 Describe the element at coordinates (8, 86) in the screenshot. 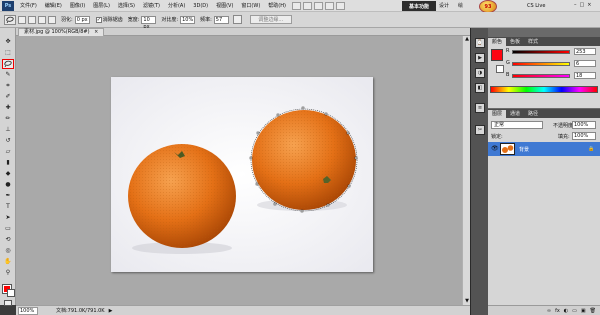

I see `crop-tool-icon: ⌗` at that location.